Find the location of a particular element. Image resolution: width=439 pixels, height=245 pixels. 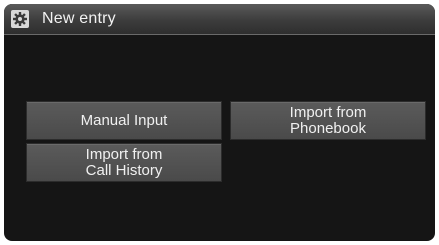

import-from-call-history-label: Import from Call History is located at coordinates (124, 162).